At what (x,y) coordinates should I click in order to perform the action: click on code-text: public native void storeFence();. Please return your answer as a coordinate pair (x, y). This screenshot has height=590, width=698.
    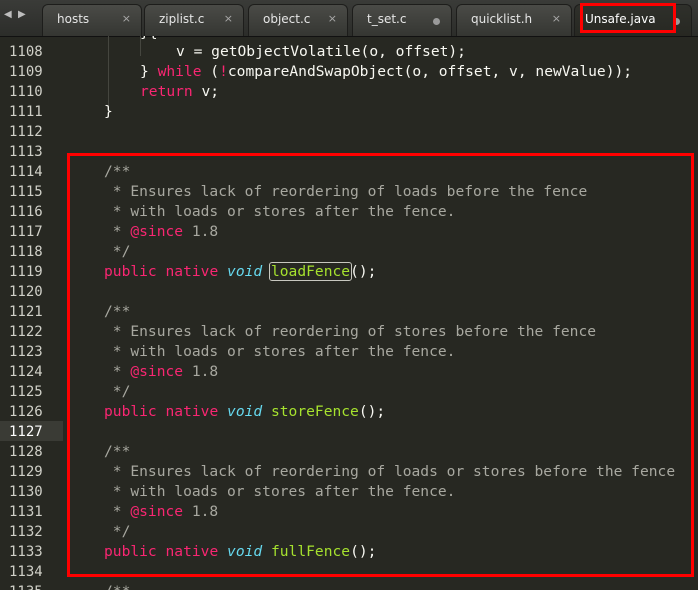
    Looking at the image, I should click on (245, 411).